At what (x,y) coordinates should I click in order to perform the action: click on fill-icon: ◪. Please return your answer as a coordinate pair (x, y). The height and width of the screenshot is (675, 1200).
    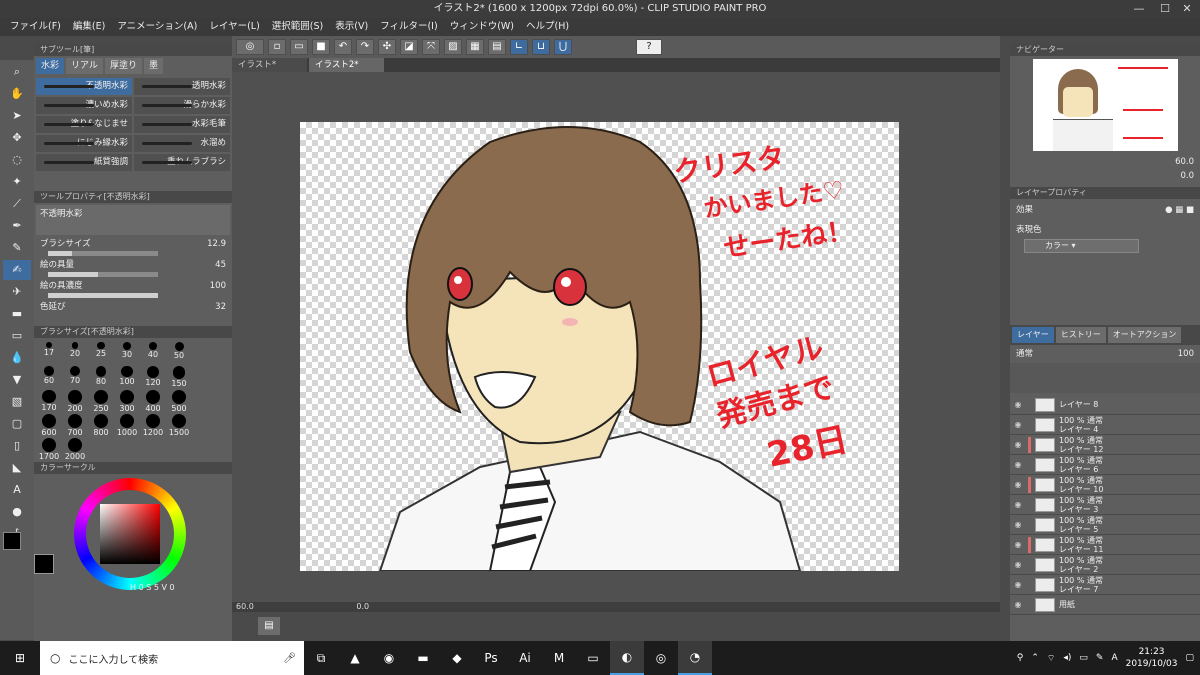
    Looking at the image, I should click on (409, 47).